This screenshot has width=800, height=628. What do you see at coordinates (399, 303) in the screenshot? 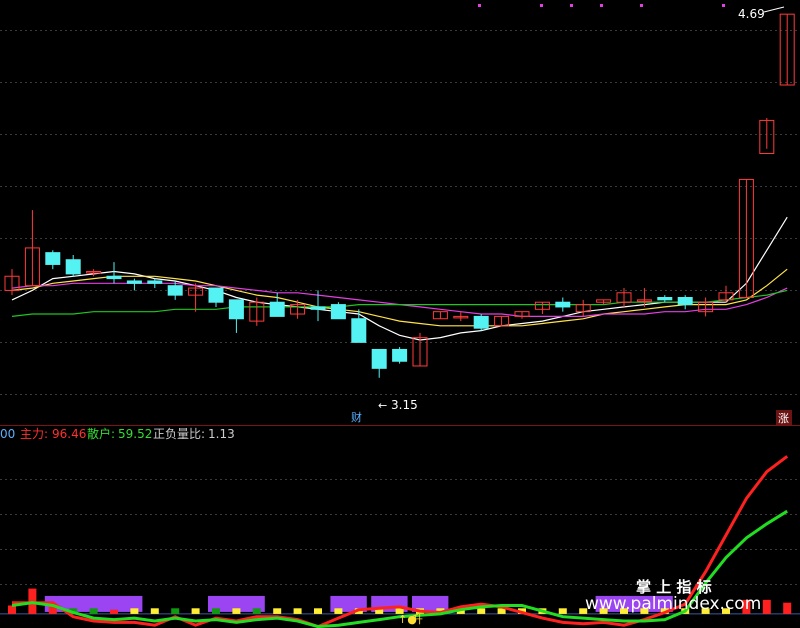
I see `moving-average-line` at bounding box center [399, 303].